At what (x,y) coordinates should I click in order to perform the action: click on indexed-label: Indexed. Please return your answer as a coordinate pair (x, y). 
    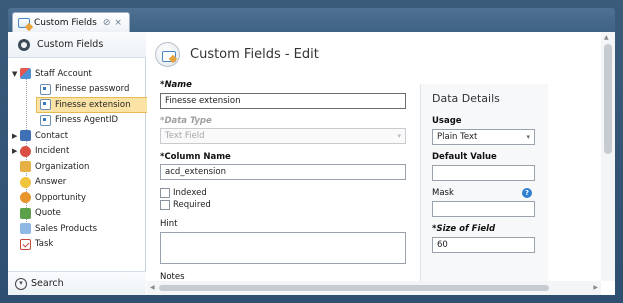
    Looking at the image, I should click on (190, 193).